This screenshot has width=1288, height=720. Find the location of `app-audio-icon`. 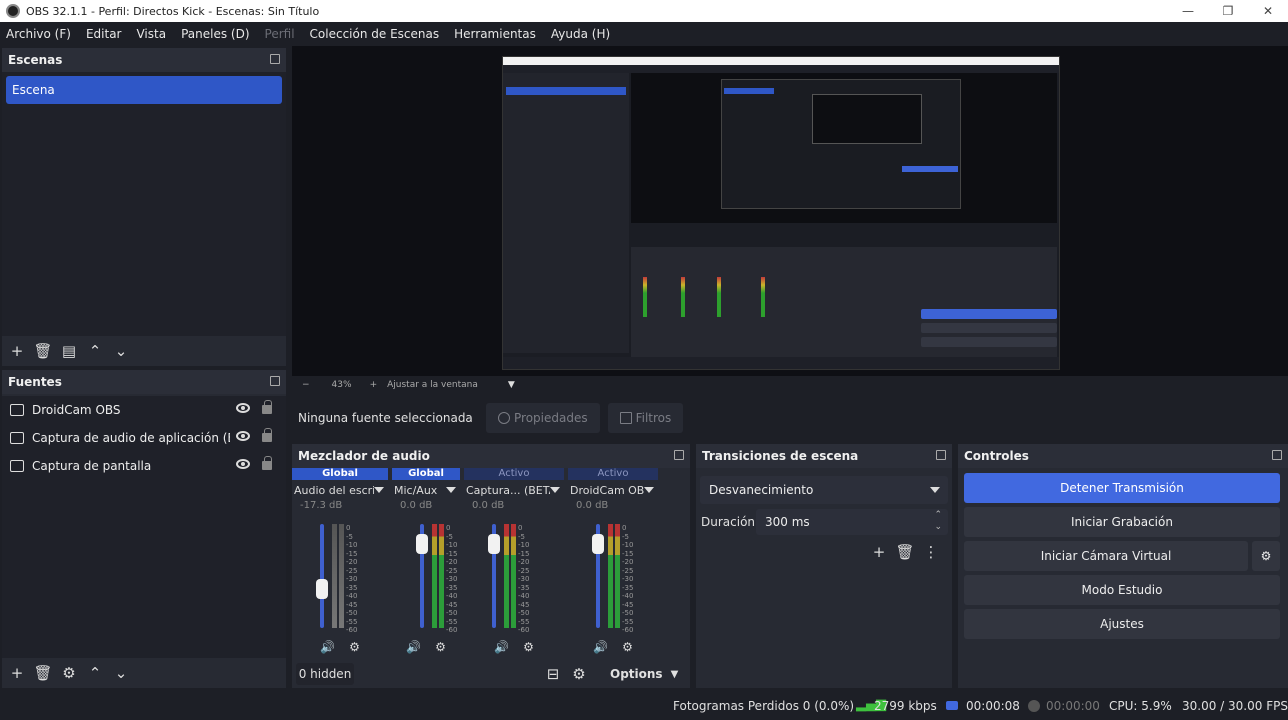

app-audio-icon is located at coordinates (17, 438).